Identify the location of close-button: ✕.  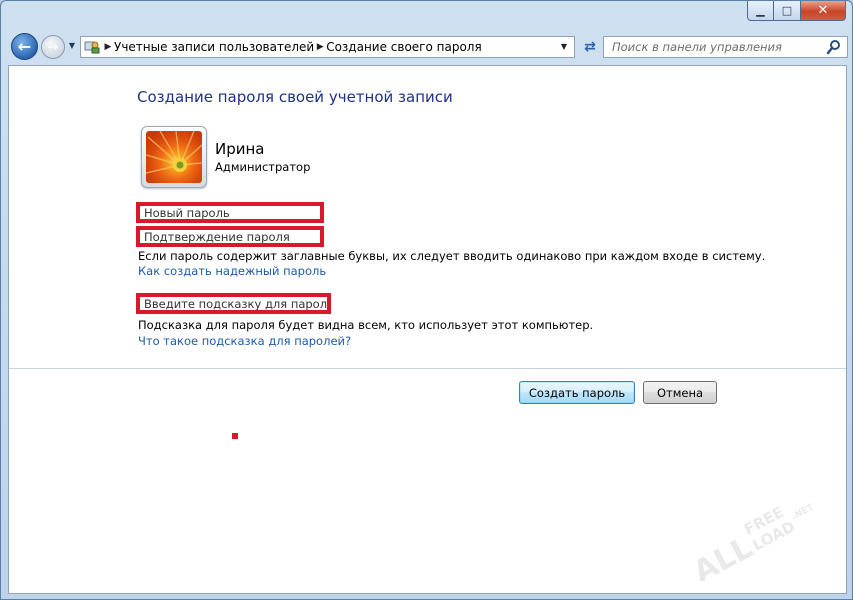
(823, 11).